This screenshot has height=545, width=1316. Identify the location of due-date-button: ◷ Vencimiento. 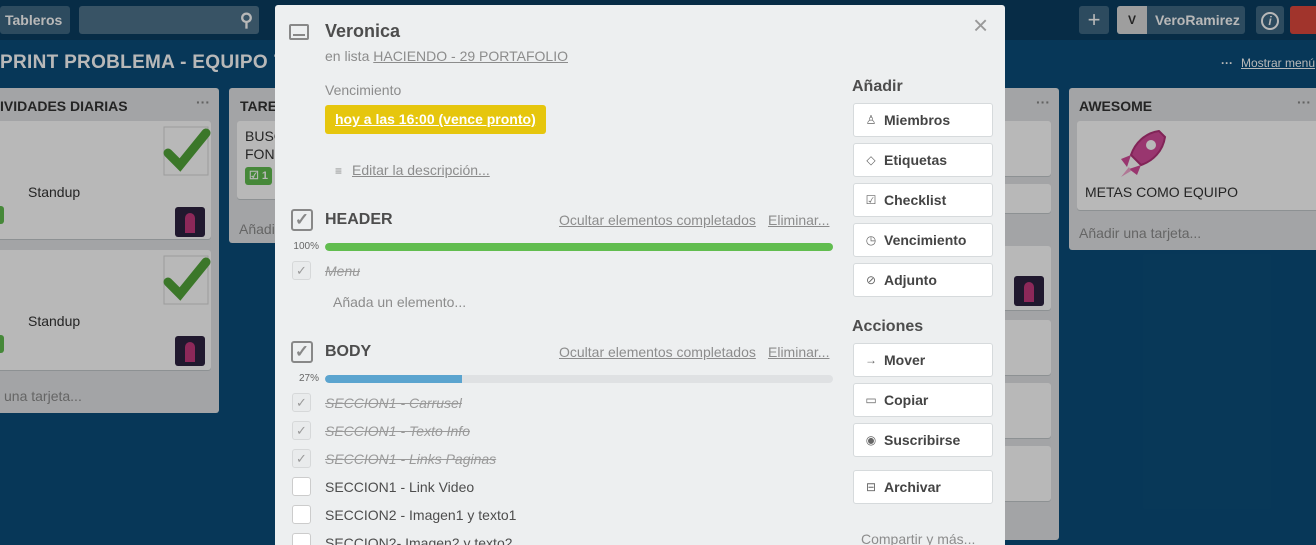
(923, 240).